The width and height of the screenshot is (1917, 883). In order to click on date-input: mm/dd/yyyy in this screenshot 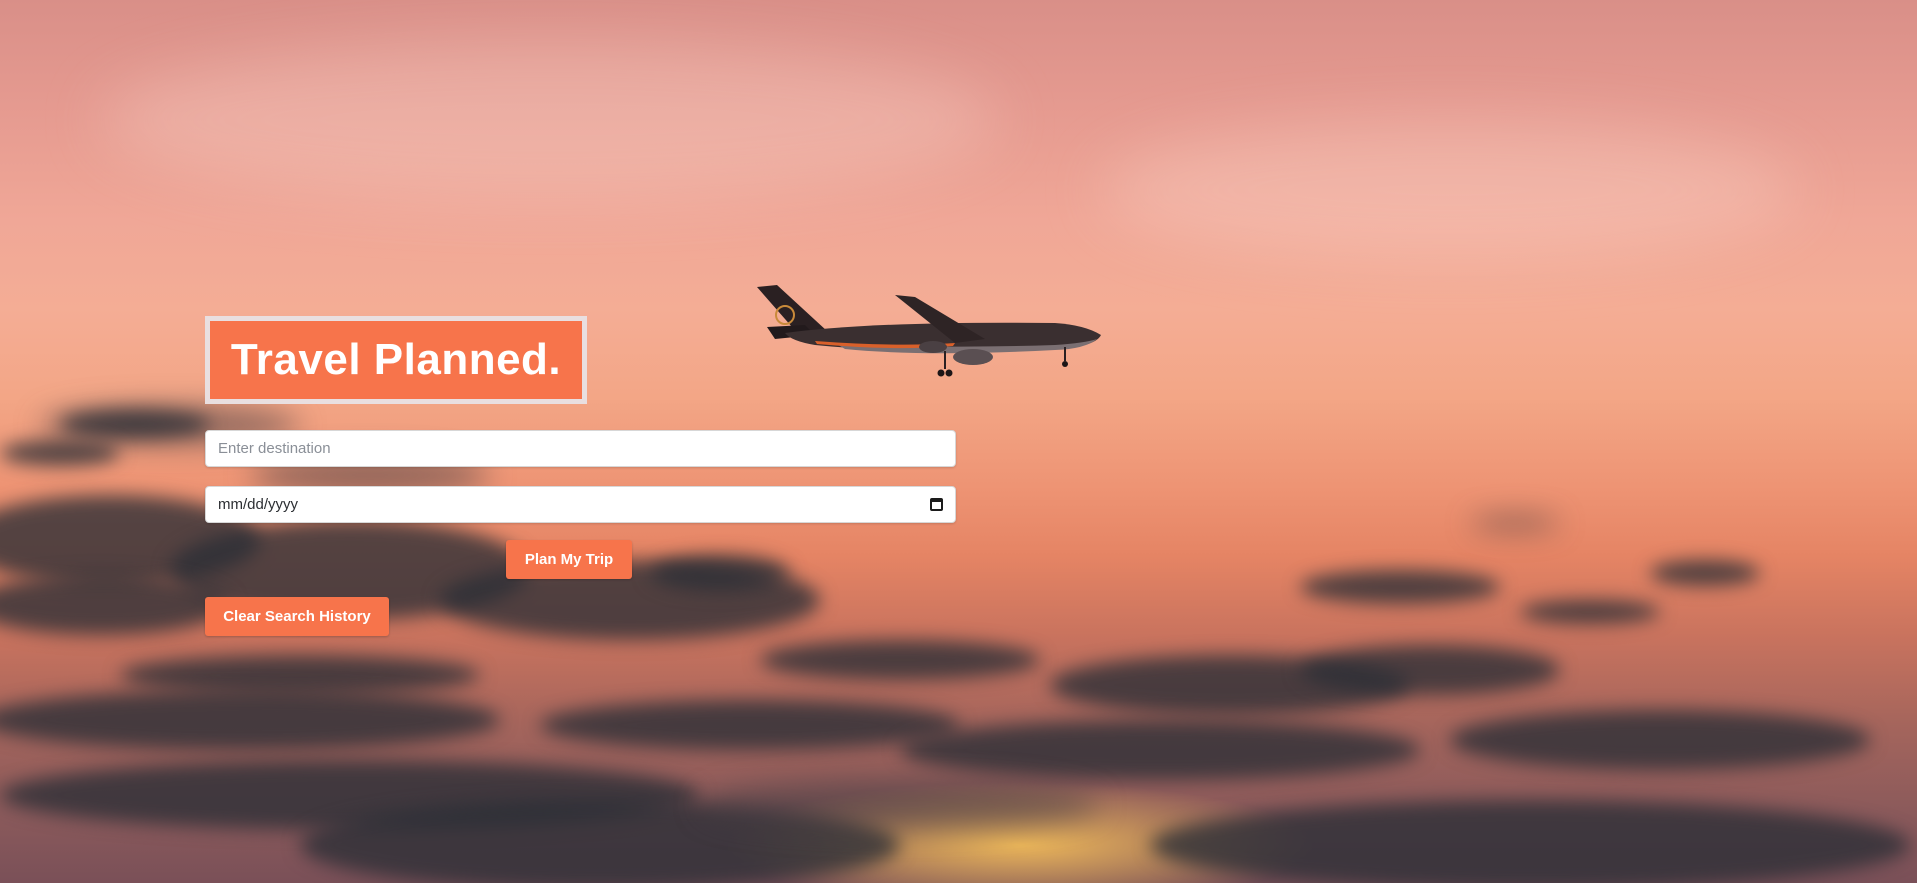, I will do `click(580, 504)`.